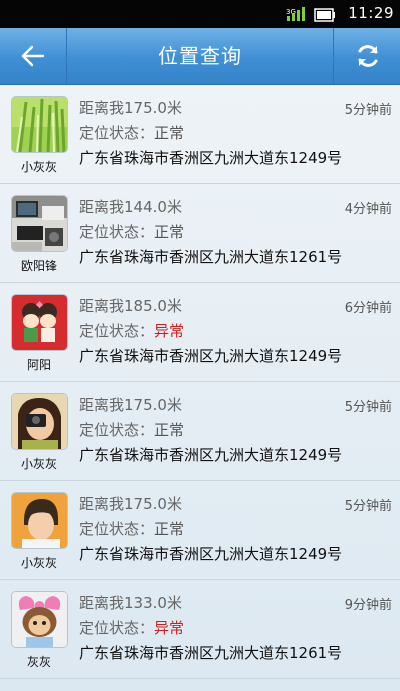  Describe the element at coordinates (38, 662) in the screenshot. I see `contact-name: 灰灰` at that location.